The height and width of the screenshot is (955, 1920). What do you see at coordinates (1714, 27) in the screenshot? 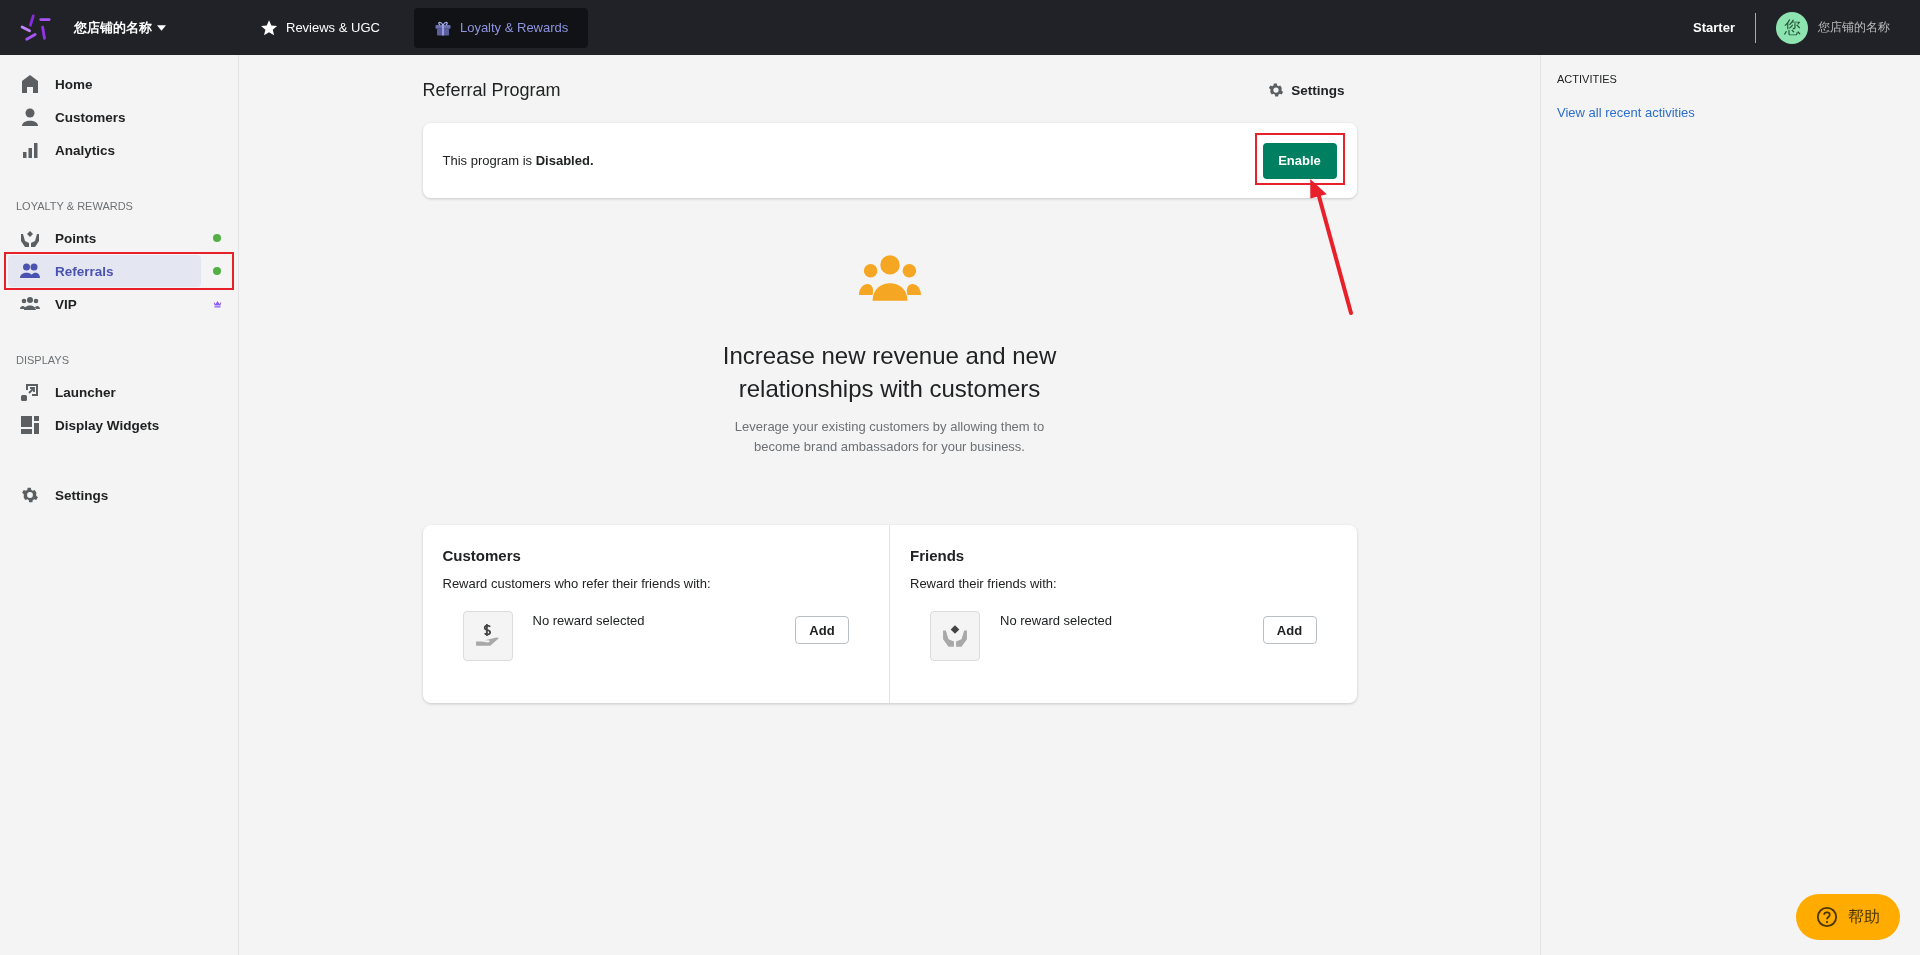
I see `plan-label: Starter` at bounding box center [1714, 27].